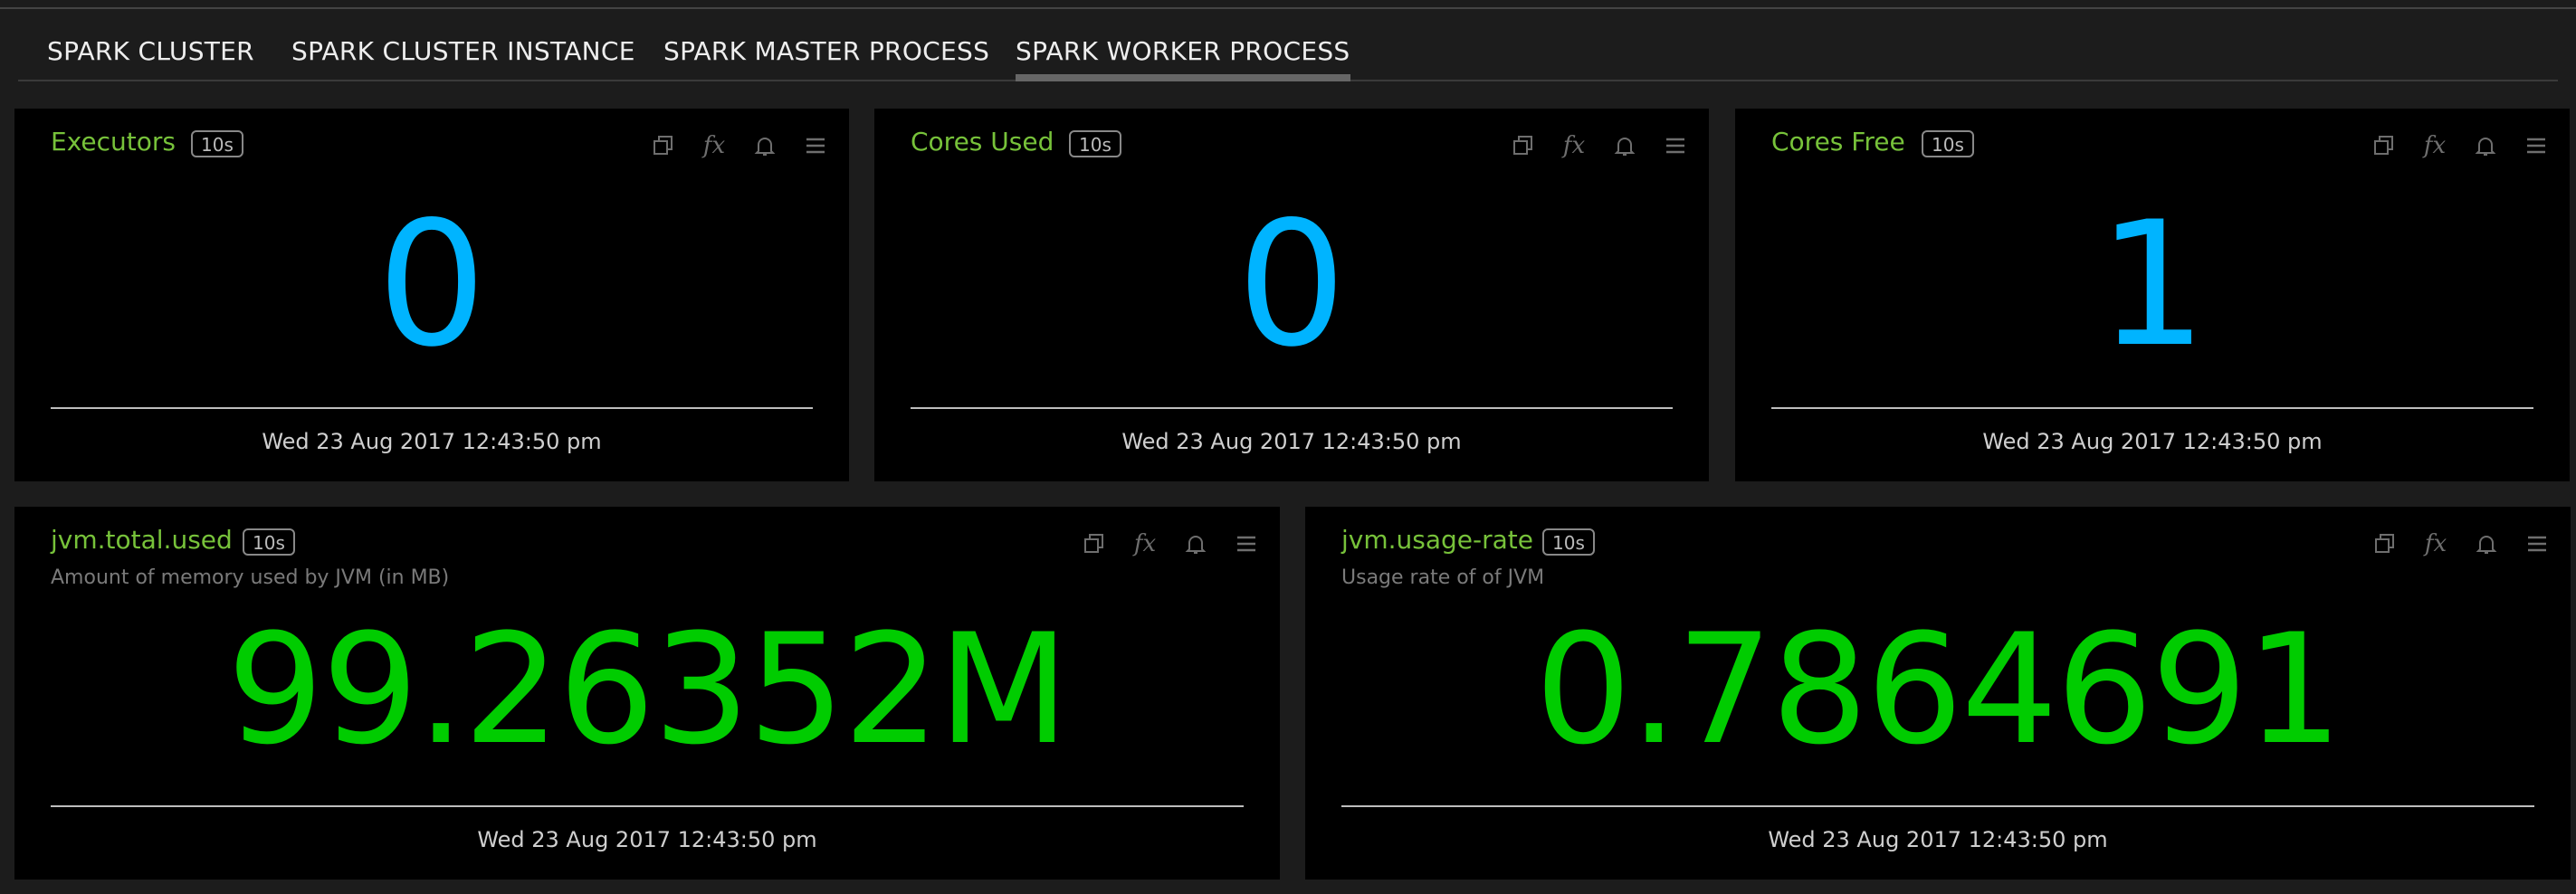 This screenshot has height=894, width=2576. What do you see at coordinates (2152, 285) in the screenshot?
I see `metric-value: 1` at bounding box center [2152, 285].